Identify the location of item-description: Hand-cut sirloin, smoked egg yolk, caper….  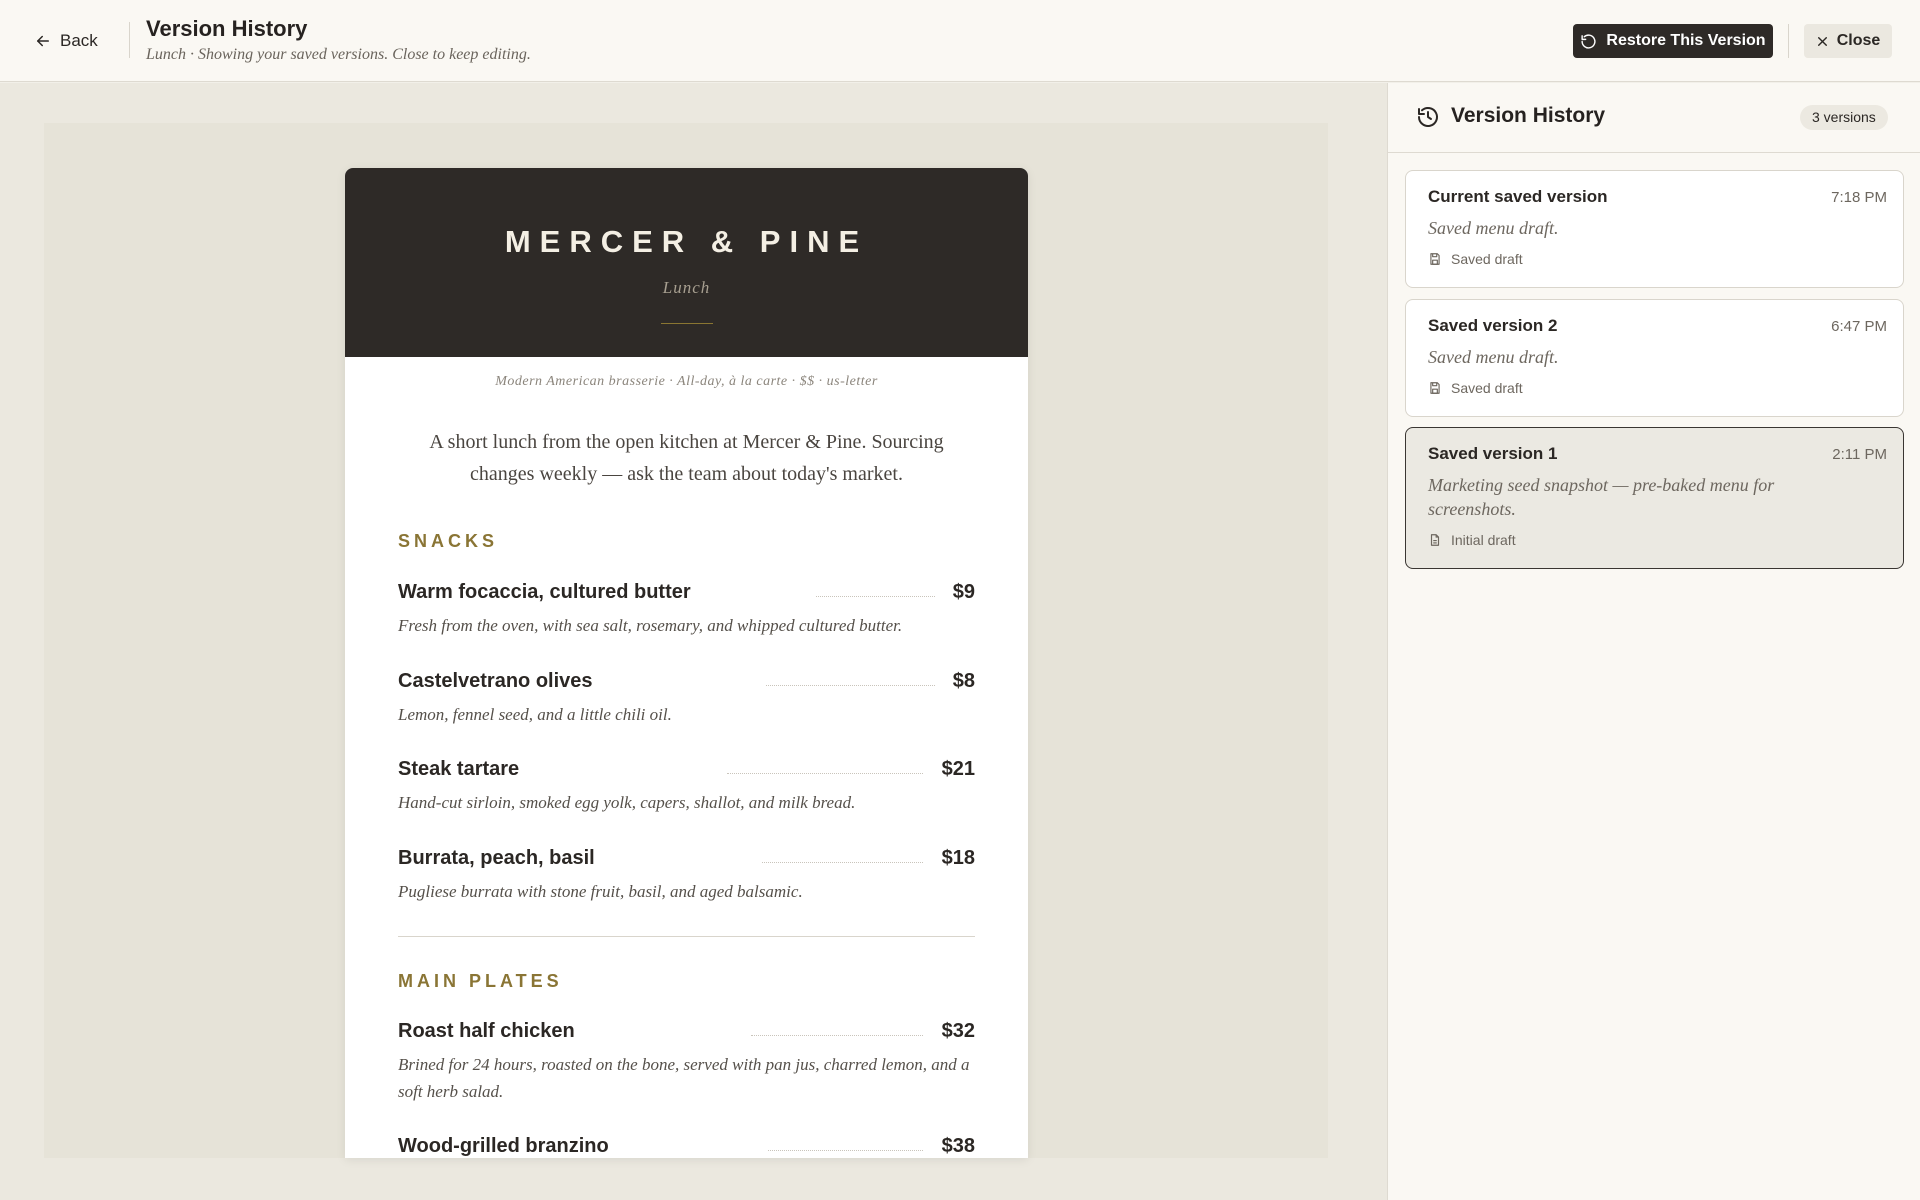
(627, 802).